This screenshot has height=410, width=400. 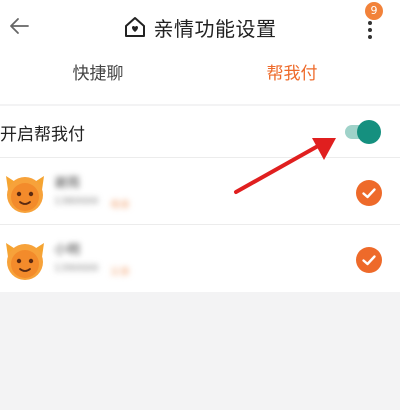 I want to click on notification-badge: 9, so click(x=374, y=11).